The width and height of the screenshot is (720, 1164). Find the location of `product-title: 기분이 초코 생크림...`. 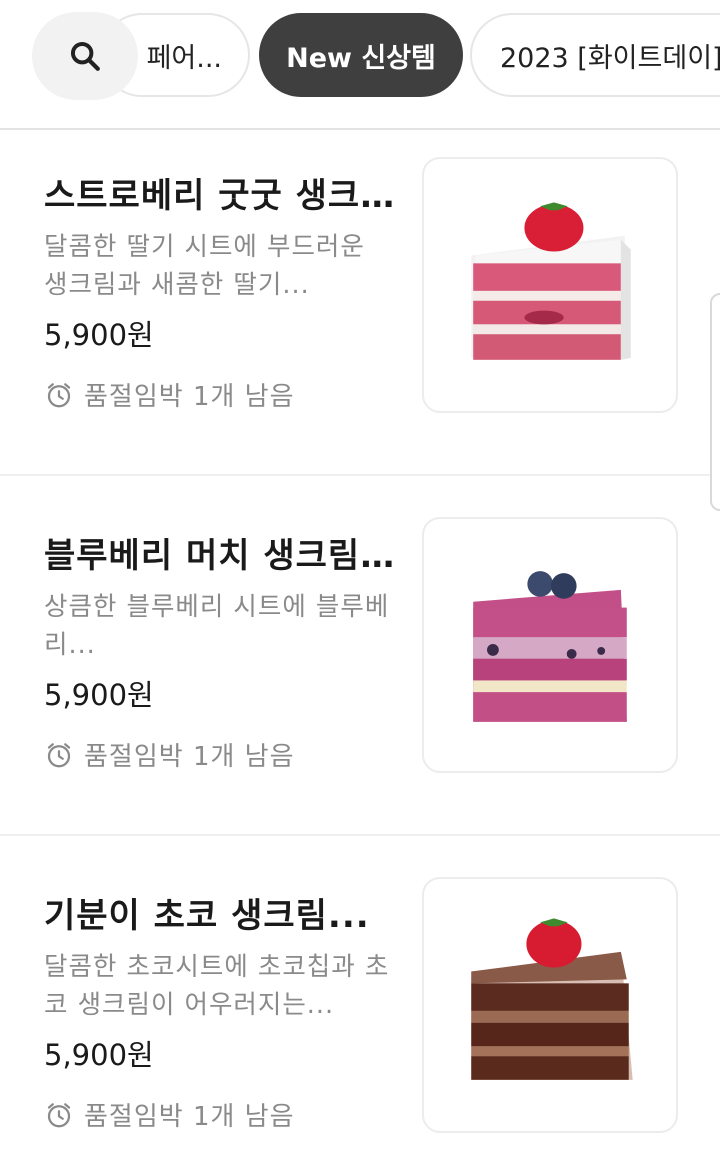

product-title: 기분이 초코 생크림... is located at coordinates (207, 916).